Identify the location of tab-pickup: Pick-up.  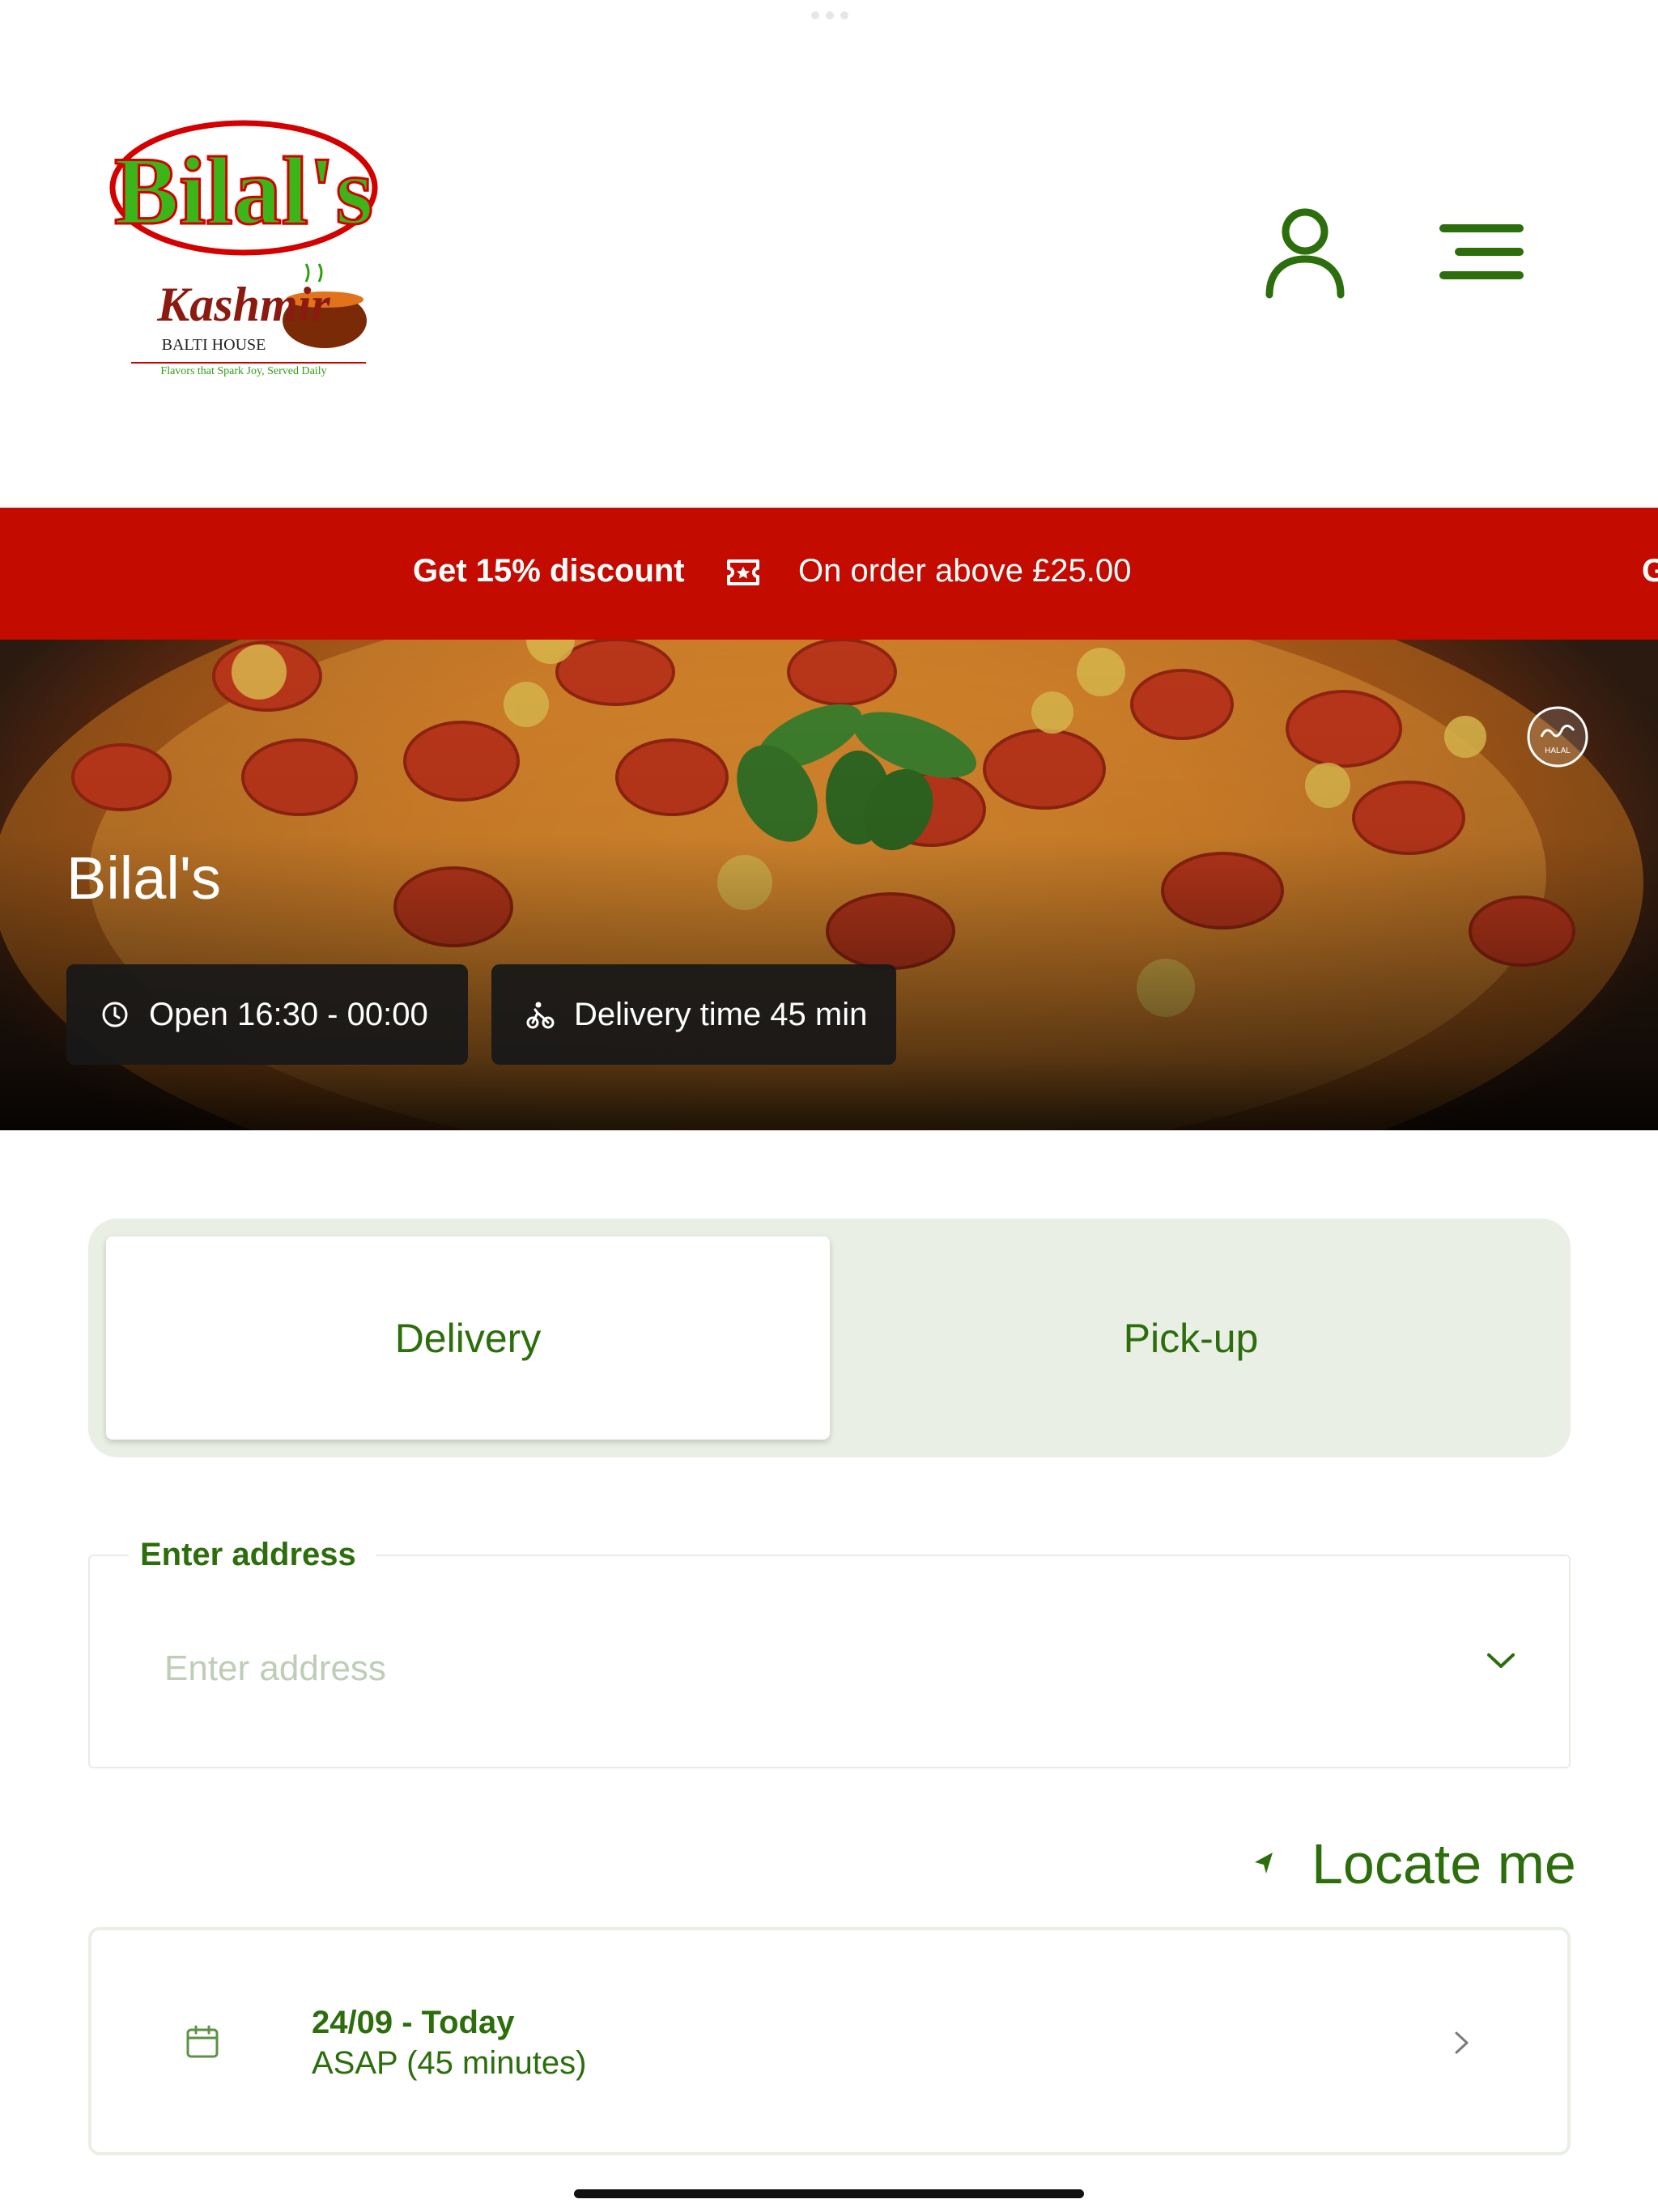
(1191, 1338).